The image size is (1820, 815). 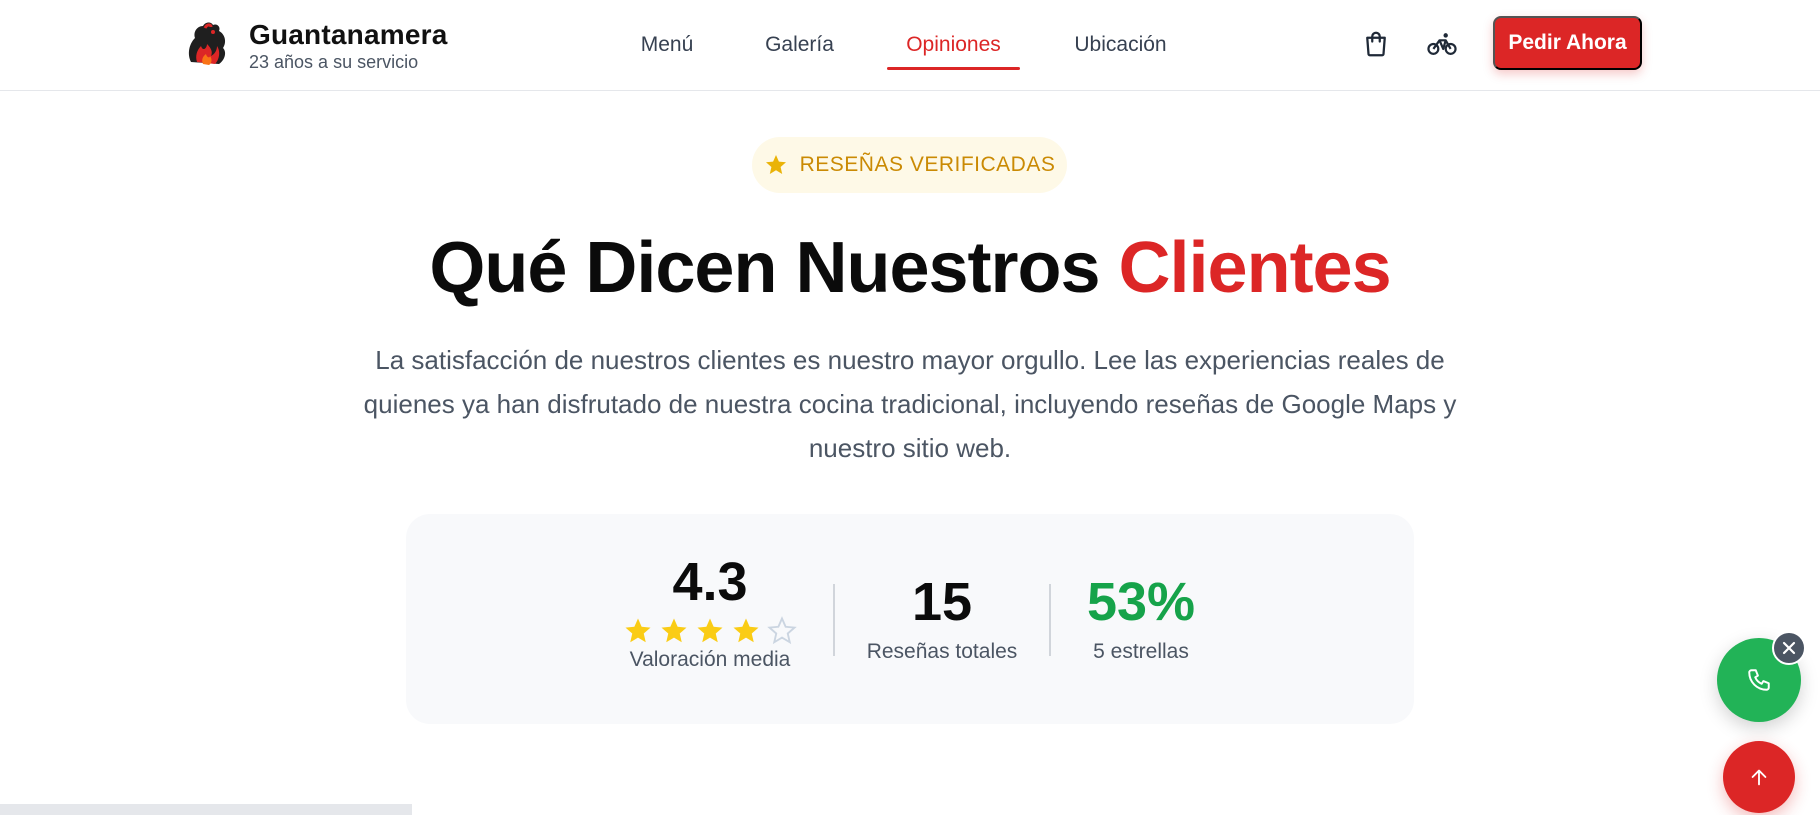 I want to click on close-call-button, so click(x=1789, y=648).